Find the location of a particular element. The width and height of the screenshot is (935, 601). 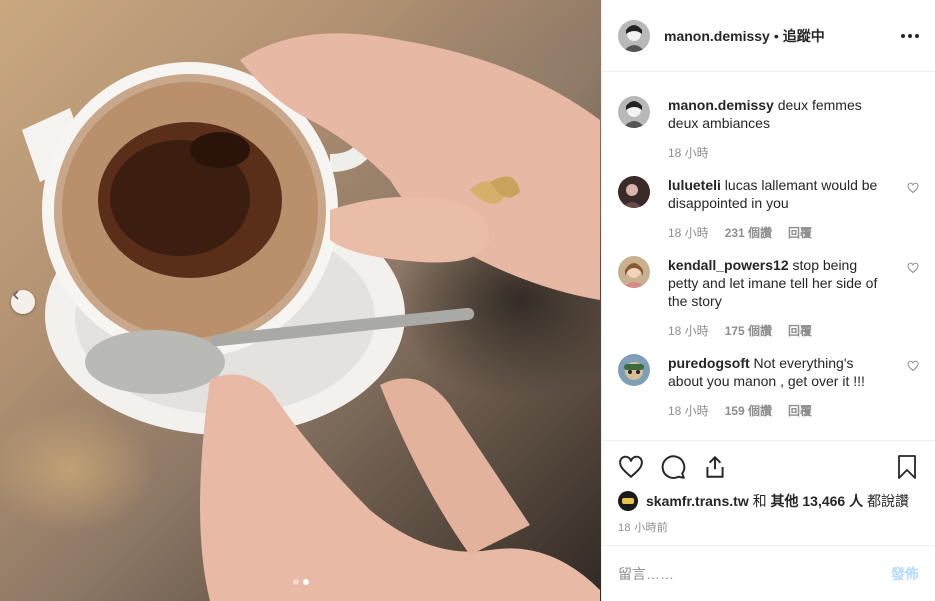

comment-username: puredogsoft is located at coordinates (709, 363).